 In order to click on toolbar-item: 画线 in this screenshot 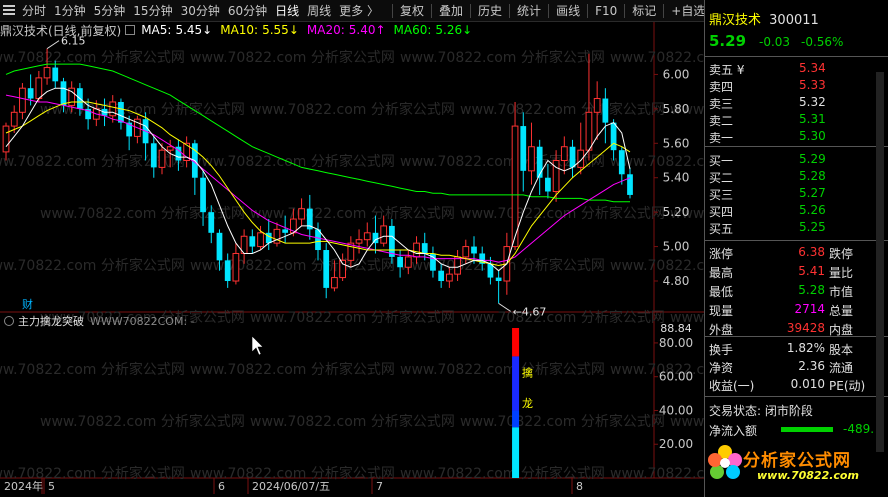, I will do `click(568, 11)`.